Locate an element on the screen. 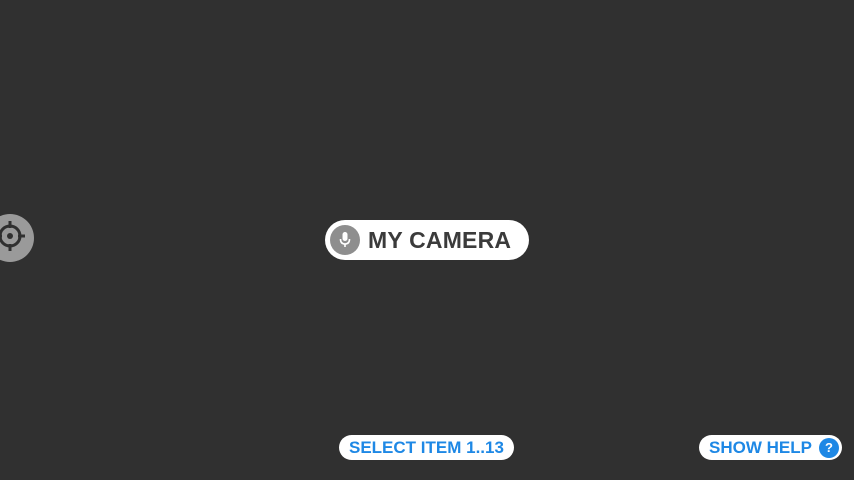 Image resolution: width=854 pixels, height=480 pixels. mic-icon is located at coordinates (345, 240).